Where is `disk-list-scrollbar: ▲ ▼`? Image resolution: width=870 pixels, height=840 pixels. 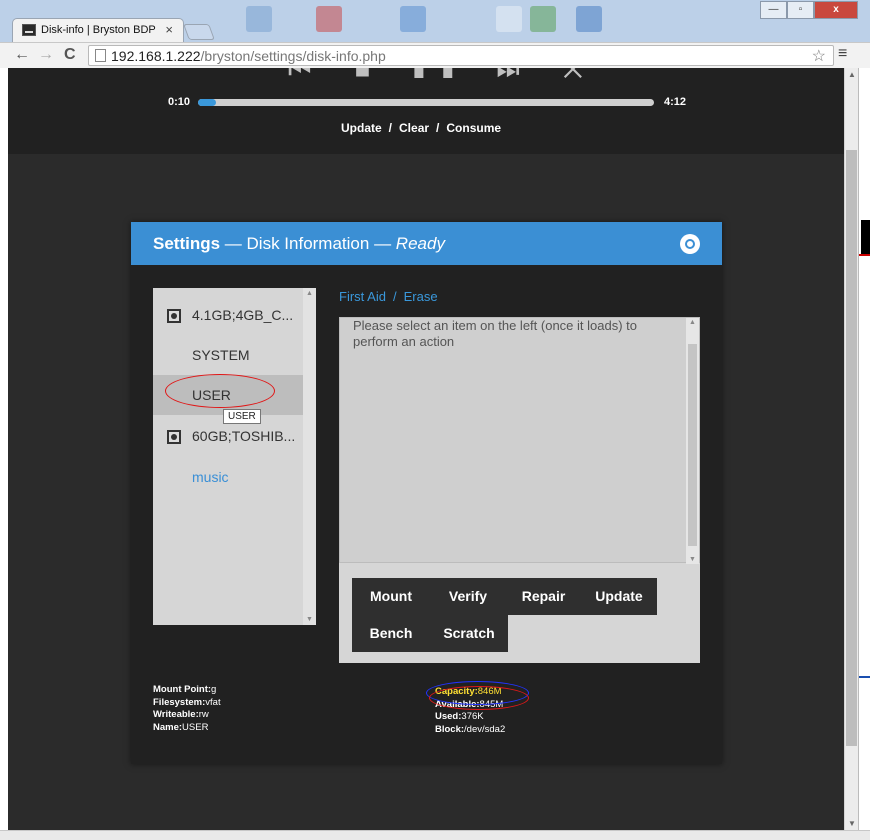
disk-list-scrollbar: ▲ ▼ is located at coordinates (309, 456).